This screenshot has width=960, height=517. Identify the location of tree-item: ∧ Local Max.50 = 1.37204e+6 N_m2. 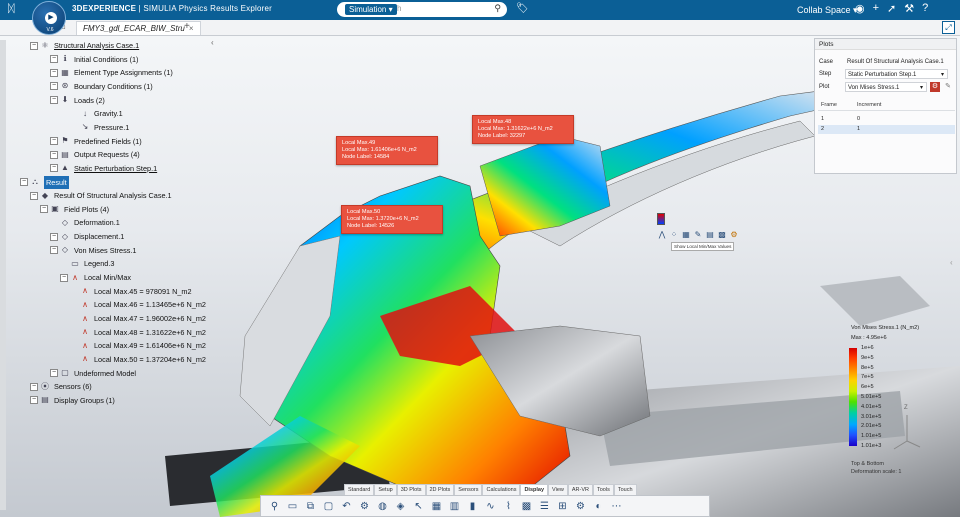
(138, 359).